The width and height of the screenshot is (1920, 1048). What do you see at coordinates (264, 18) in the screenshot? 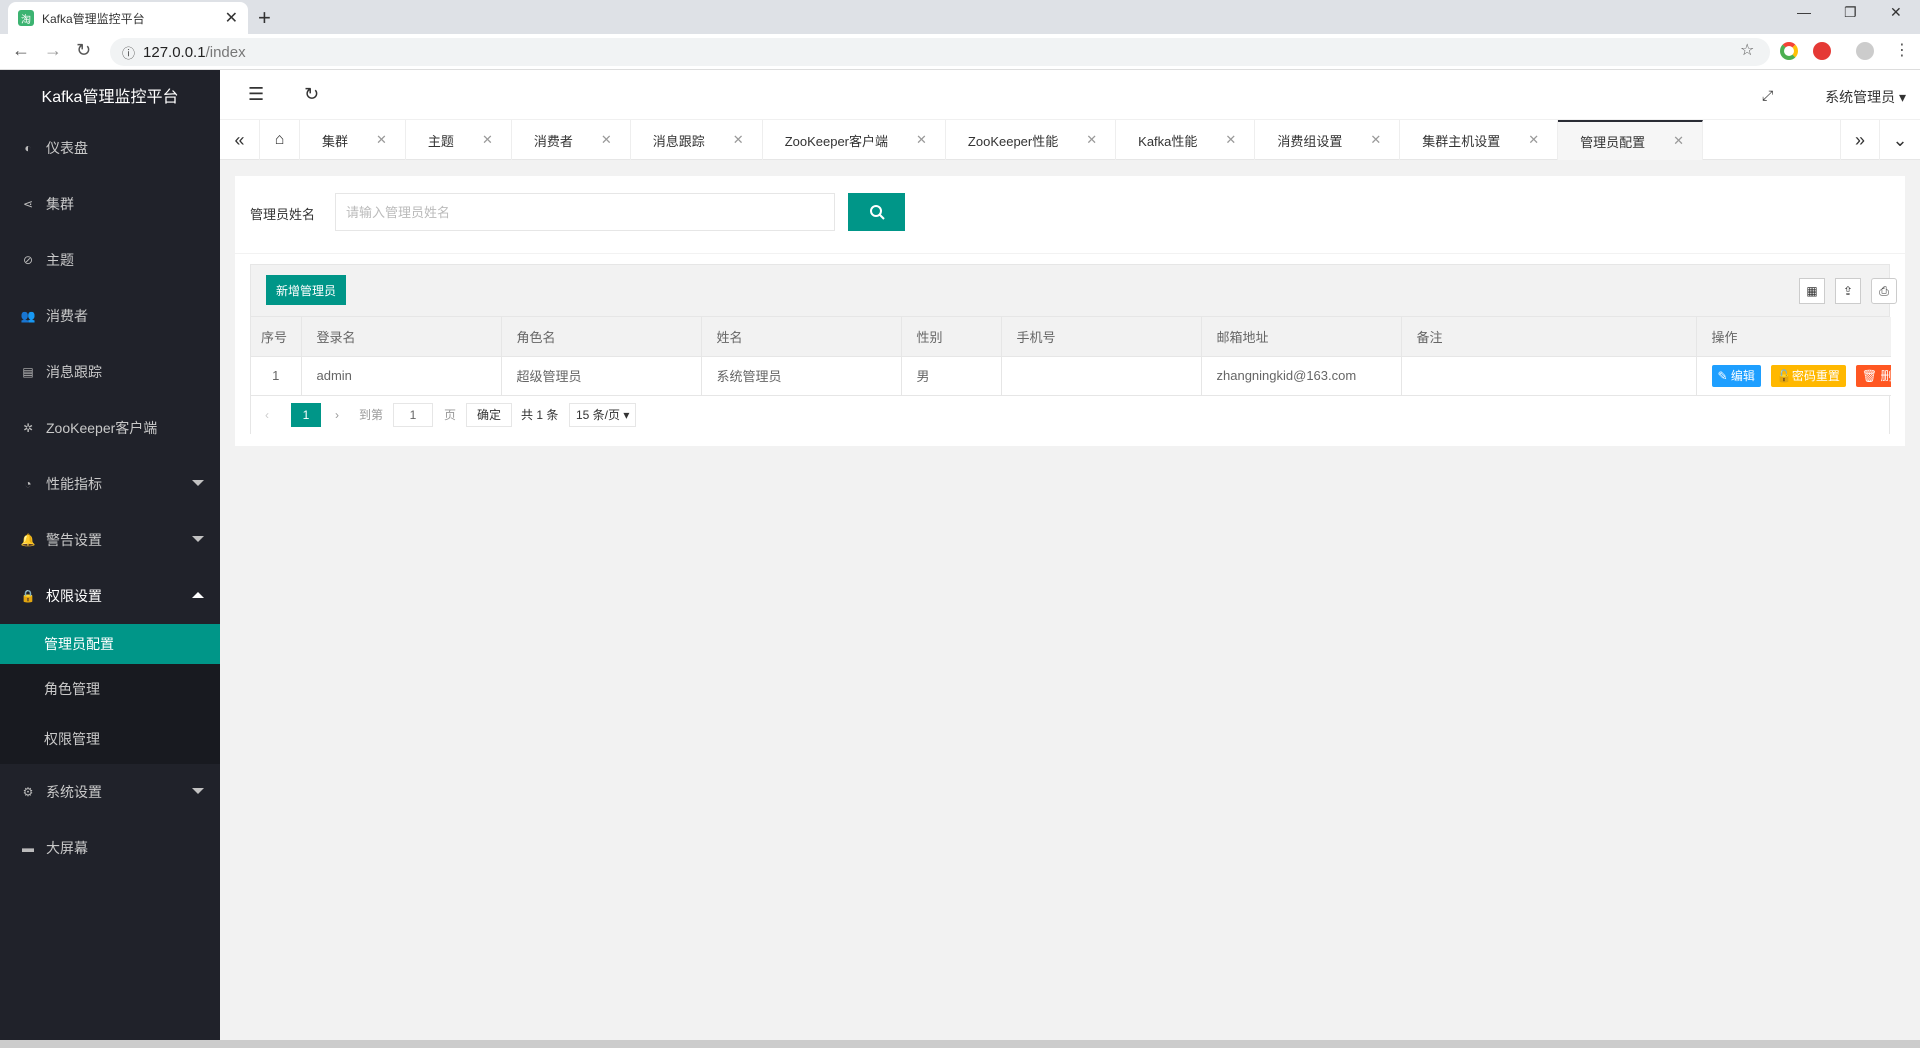
I see `new-tab-icon: +` at bounding box center [264, 18].